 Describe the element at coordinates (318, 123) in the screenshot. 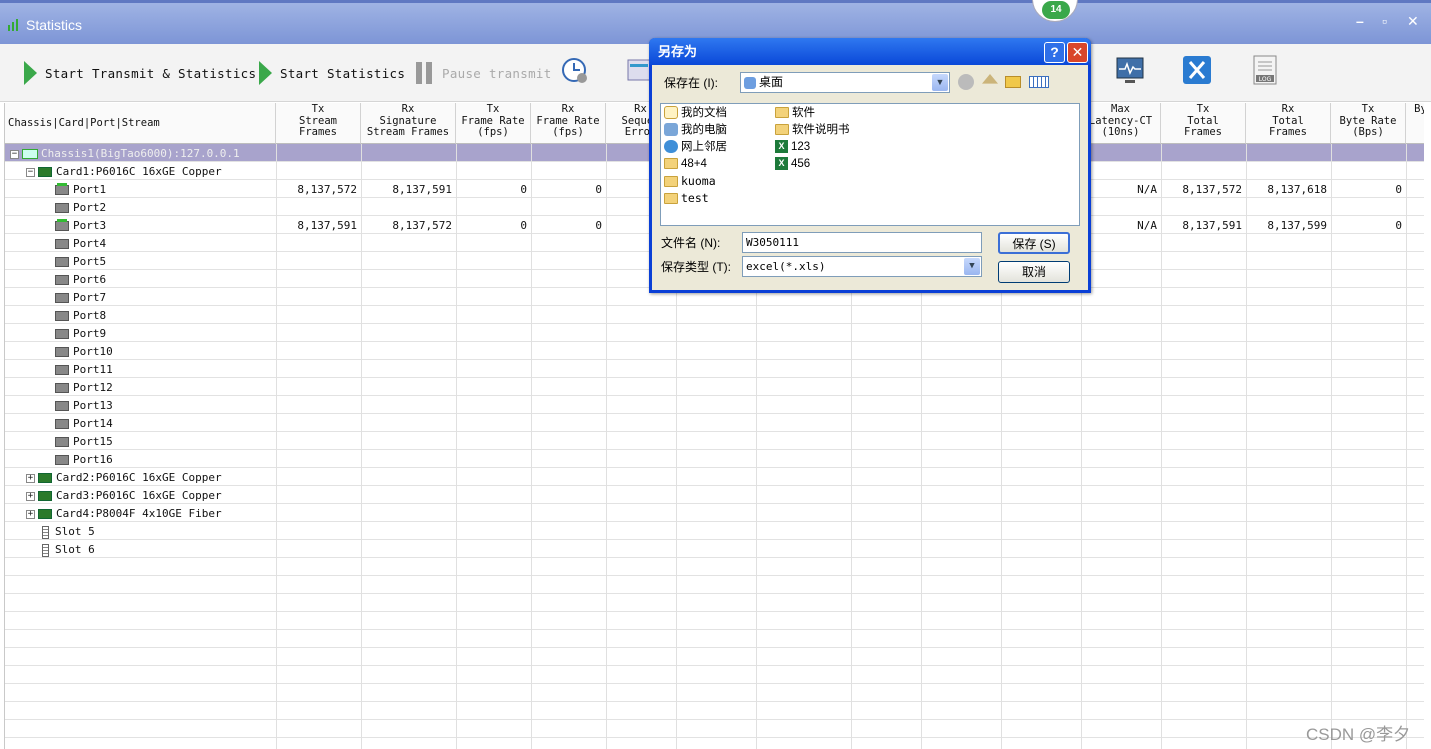

I see `column-header-tx-stream-frames: Tx Stream Frames` at that location.